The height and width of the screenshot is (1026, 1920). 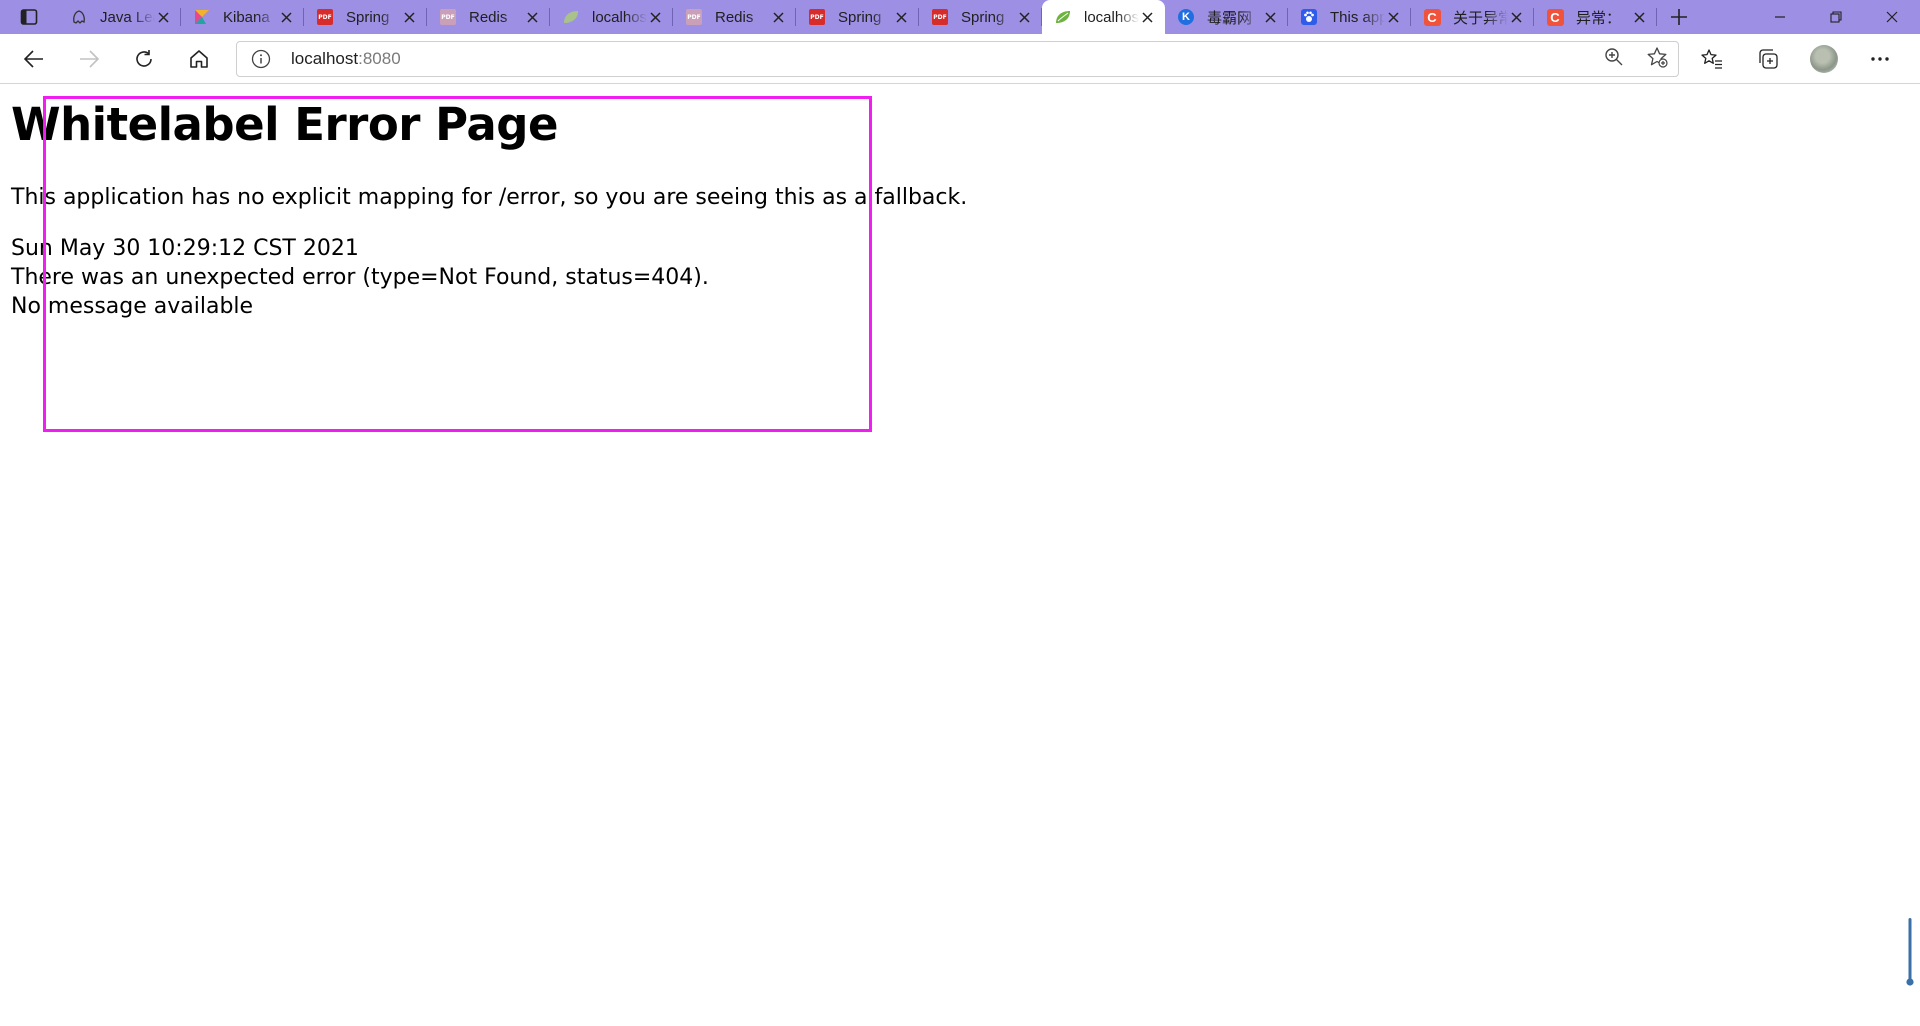 I want to click on tab-title: 关于异常, so click(x=1480, y=18).